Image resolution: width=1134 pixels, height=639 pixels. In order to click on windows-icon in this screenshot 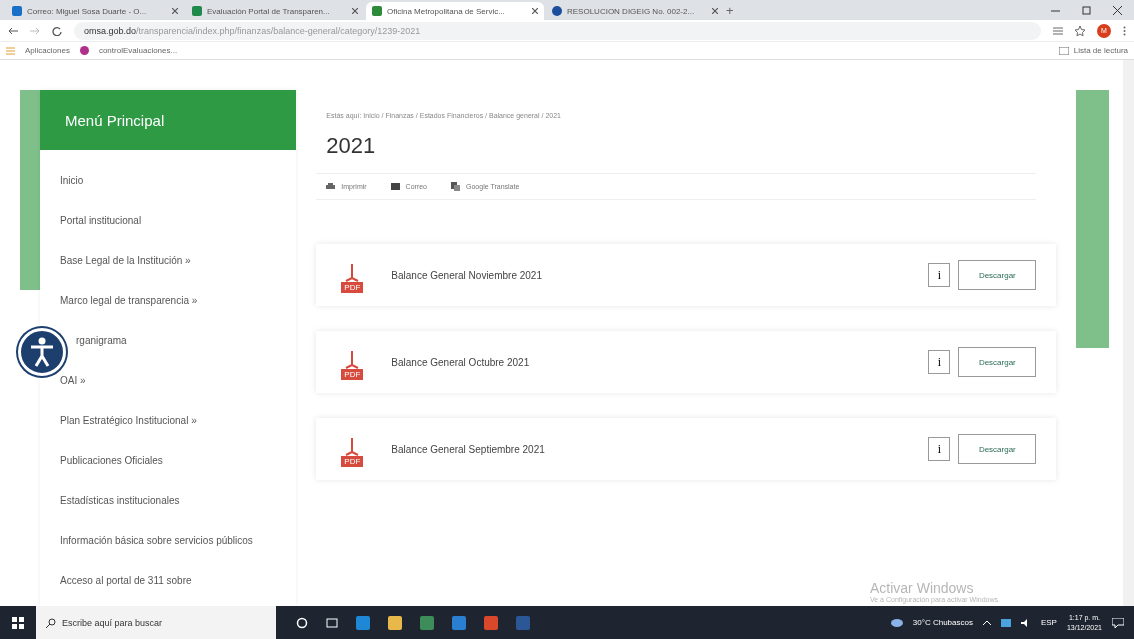, I will do `click(18, 622)`.